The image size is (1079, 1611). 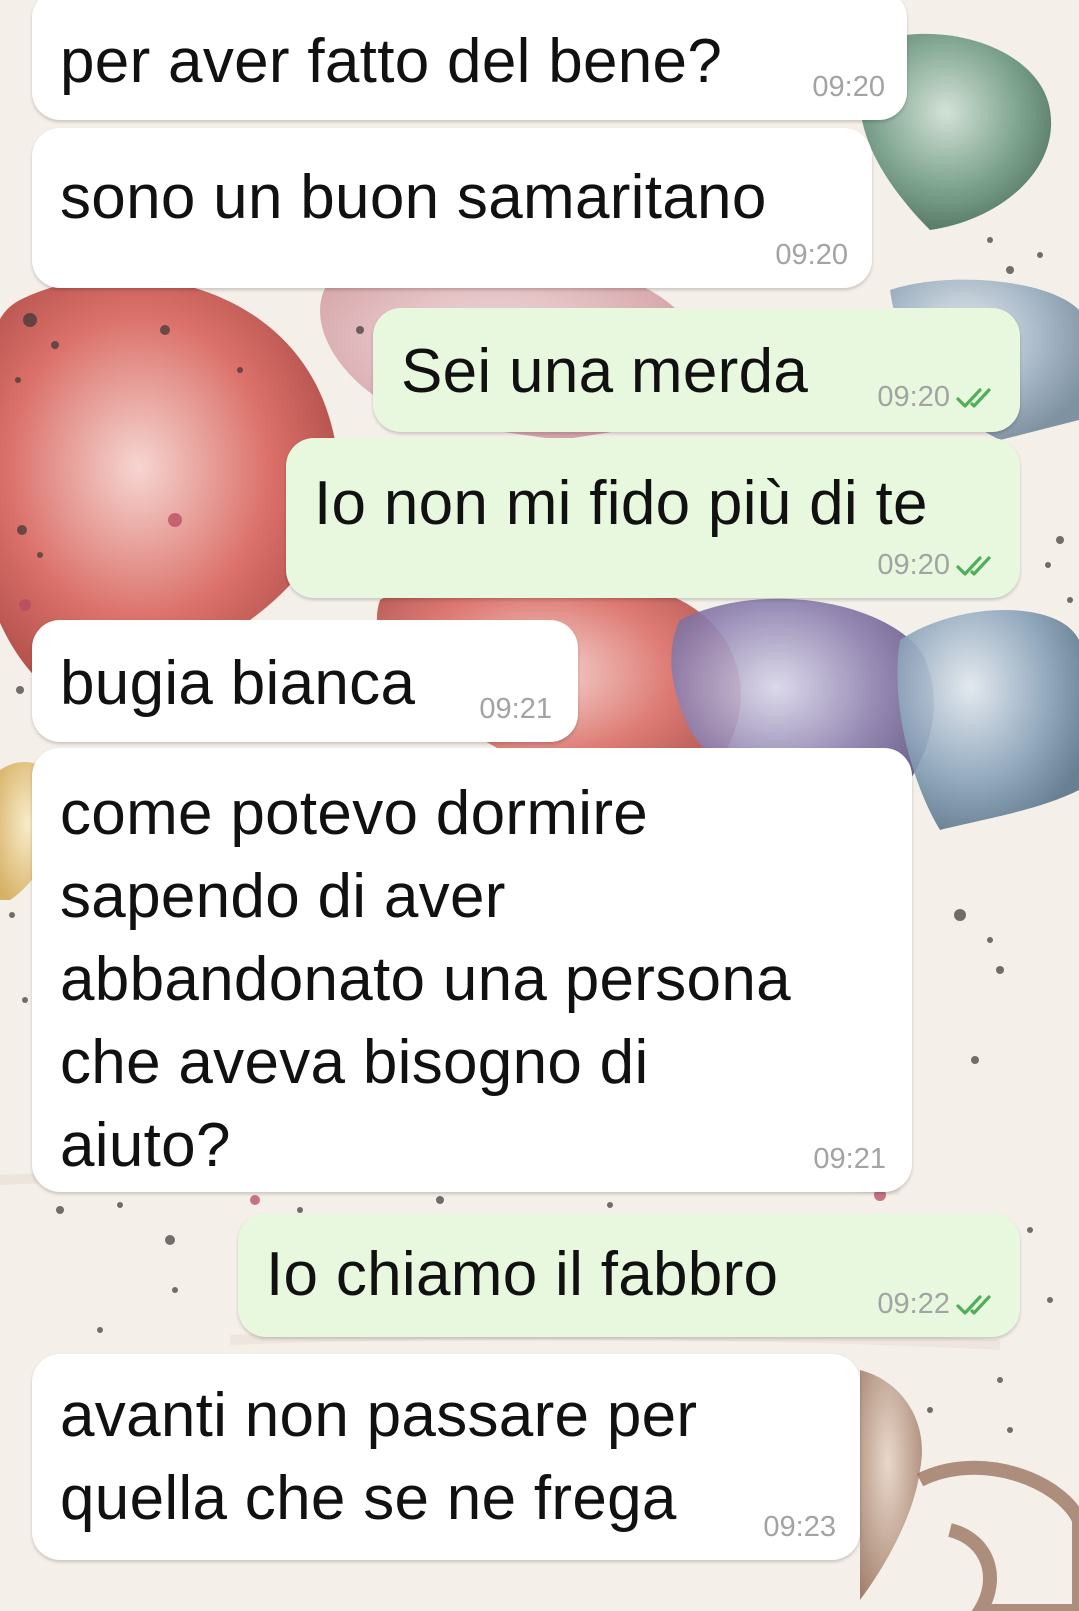 What do you see at coordinates (391, 61) in the screenshot?
I see `message-text: per aver fatto del bene?` at bounding box center [391, 61].